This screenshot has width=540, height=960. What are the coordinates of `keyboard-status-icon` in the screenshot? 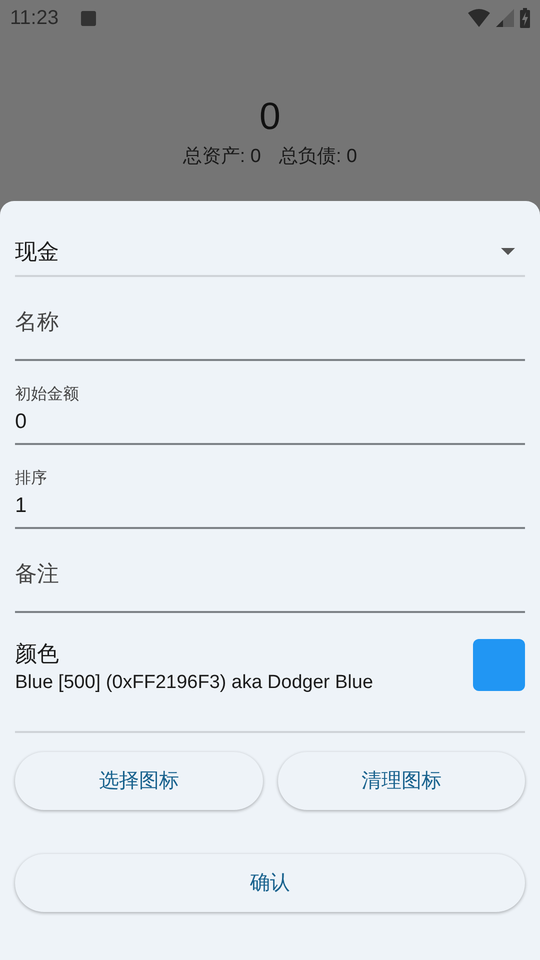 It's located at (88, 18).